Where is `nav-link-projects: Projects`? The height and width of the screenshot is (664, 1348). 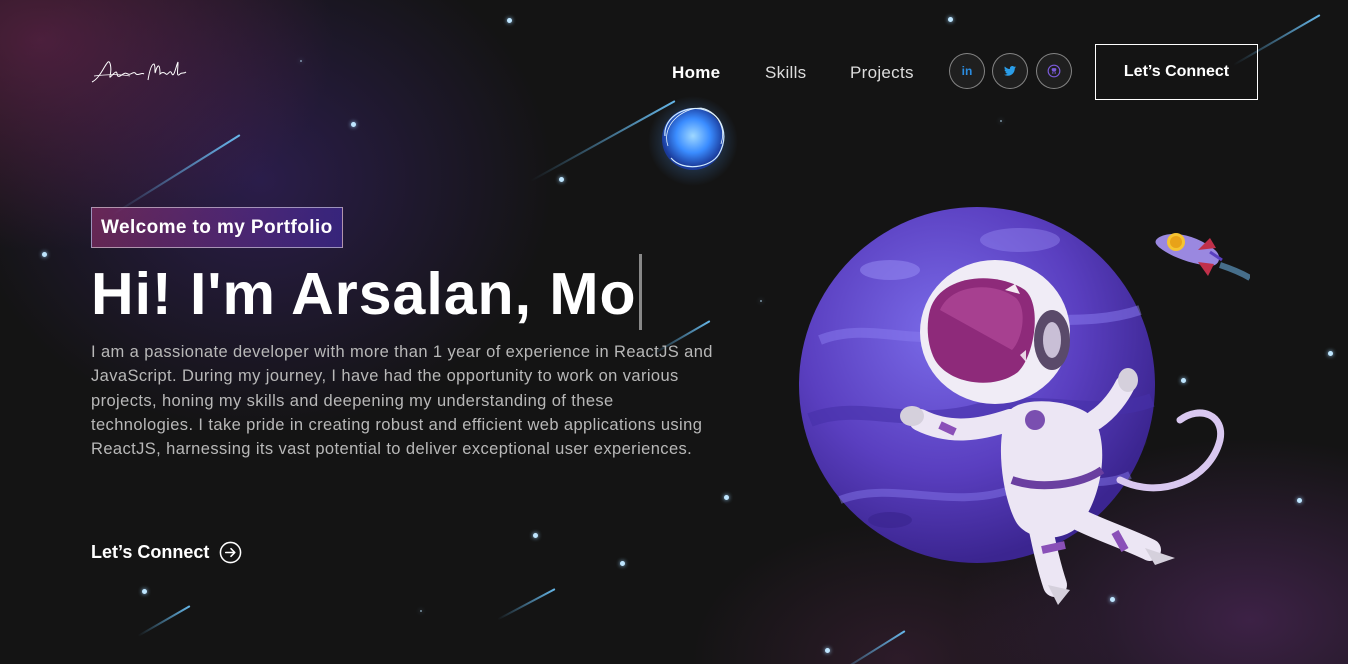 nav-link-projects: Projects is located at coordinates (882, 73).